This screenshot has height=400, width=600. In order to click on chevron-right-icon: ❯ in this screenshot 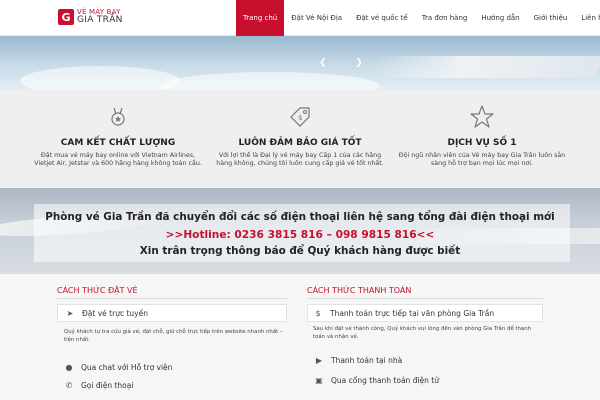, I will do `click(359, 63)`.